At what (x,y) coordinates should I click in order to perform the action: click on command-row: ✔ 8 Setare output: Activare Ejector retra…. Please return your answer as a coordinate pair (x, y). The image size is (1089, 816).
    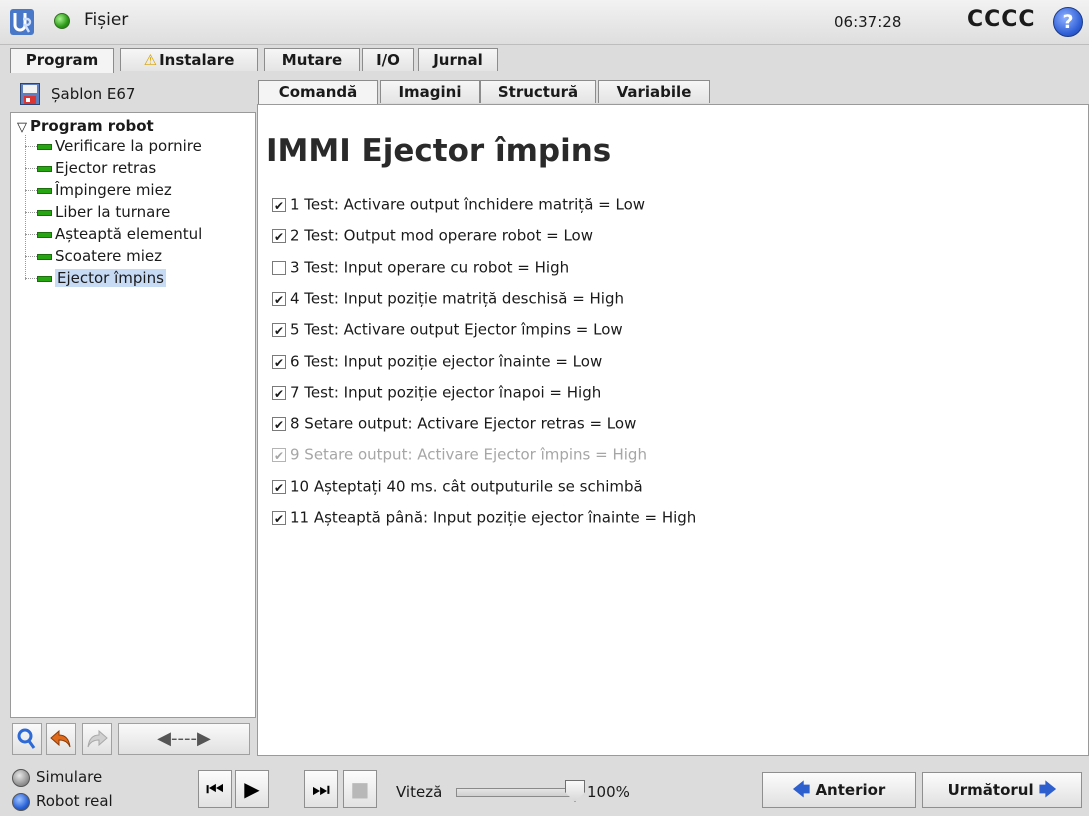
    Looking at the image, I should click on (454, 425).